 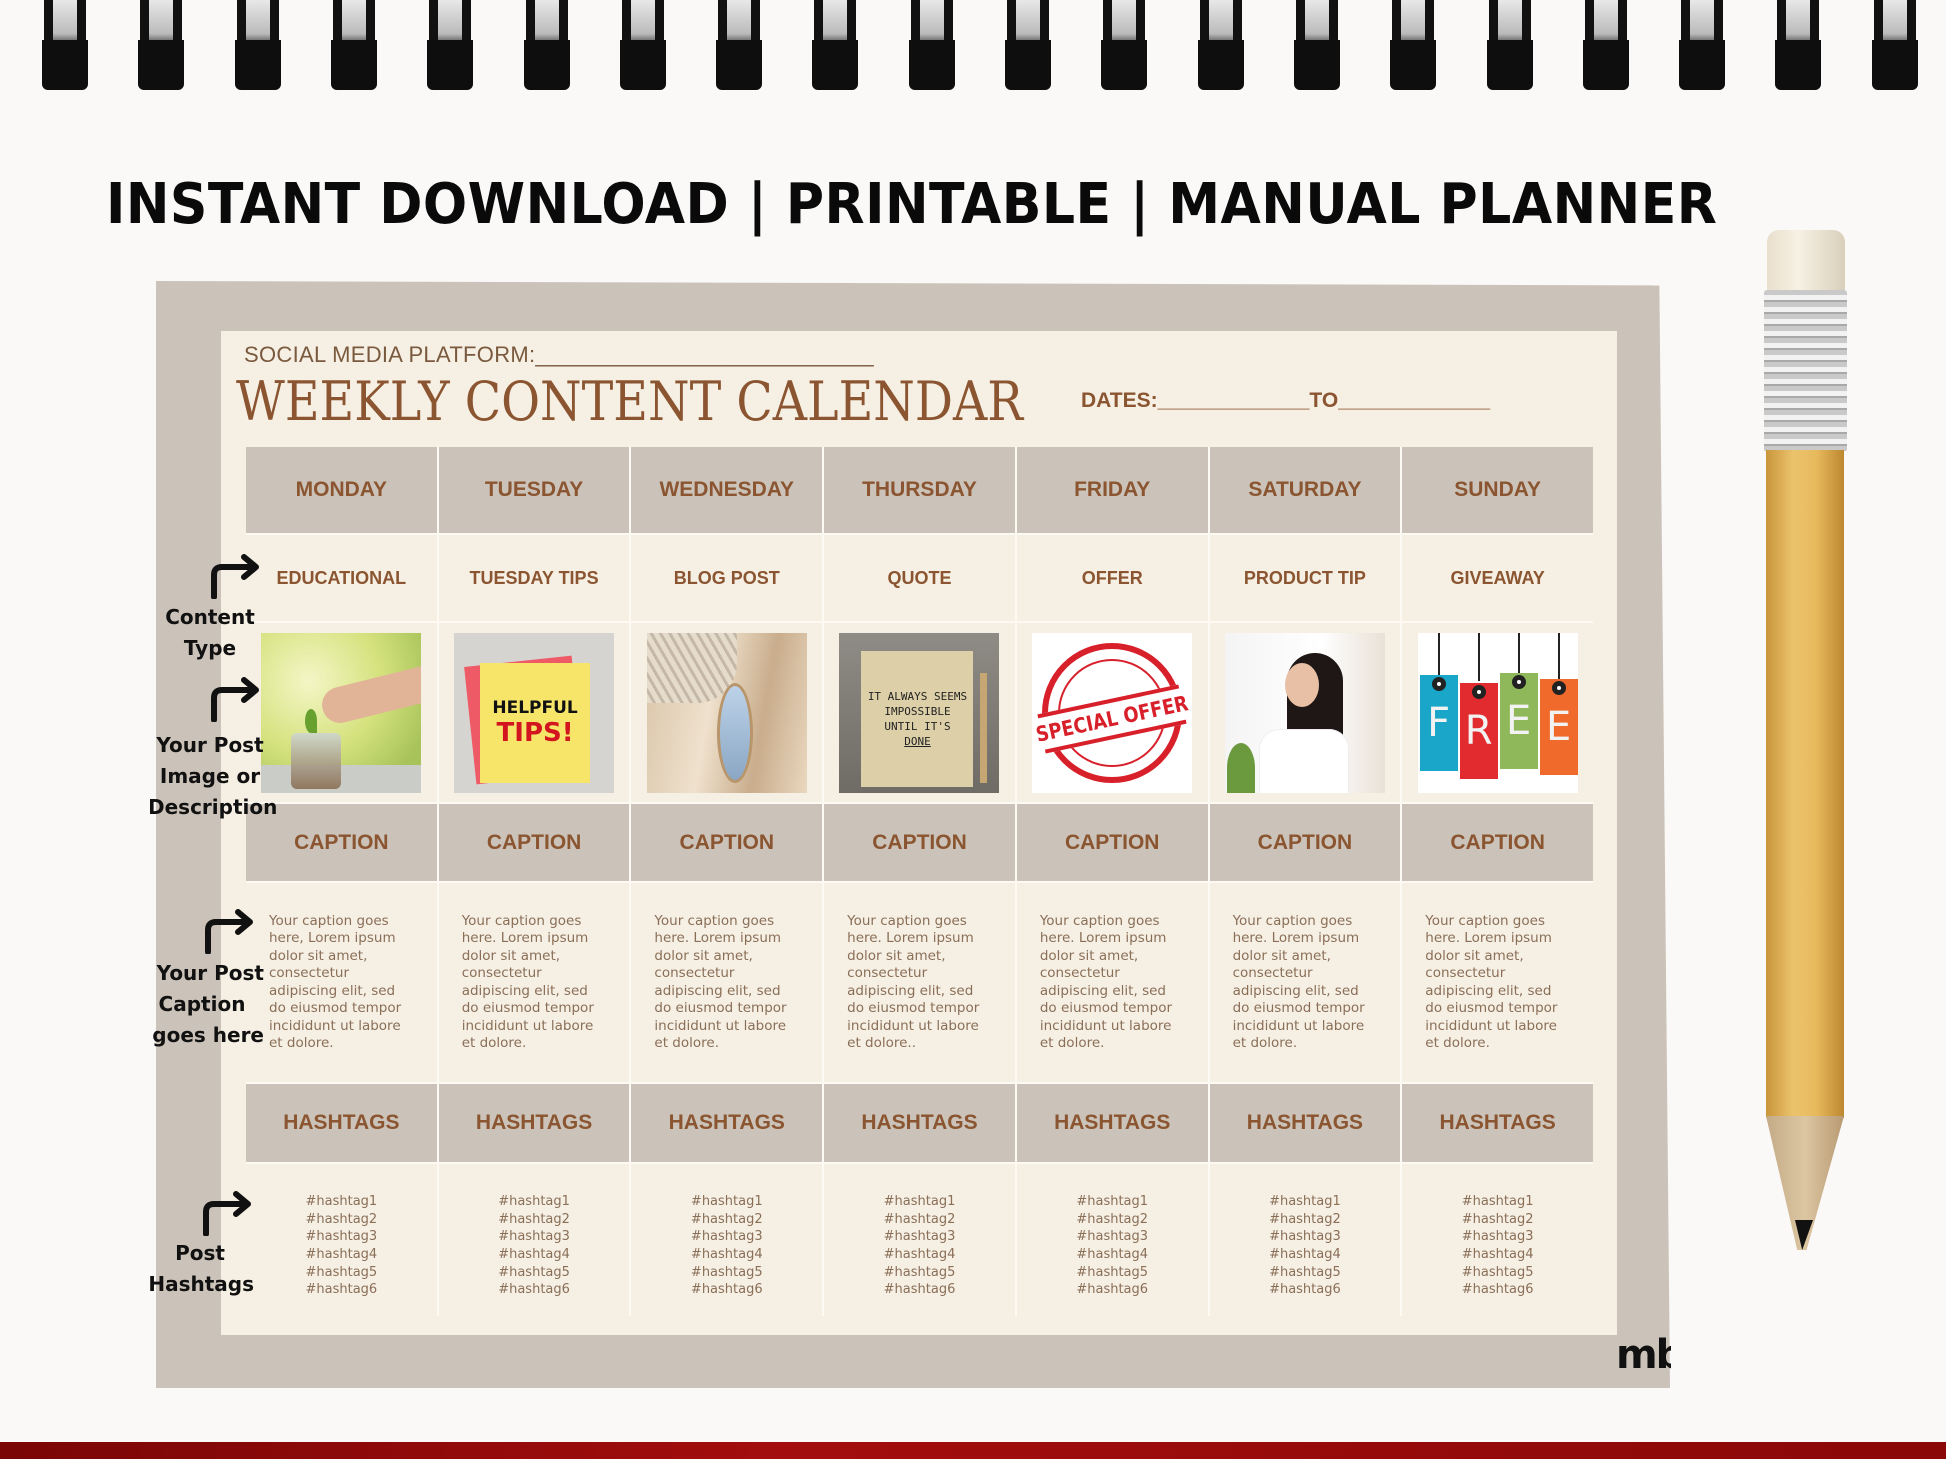 What do you see at coordinates (1497, 578) in the screenshot?
I see `content-type-sunday: GIVEAWAY` at bounding box center [1497, 578].